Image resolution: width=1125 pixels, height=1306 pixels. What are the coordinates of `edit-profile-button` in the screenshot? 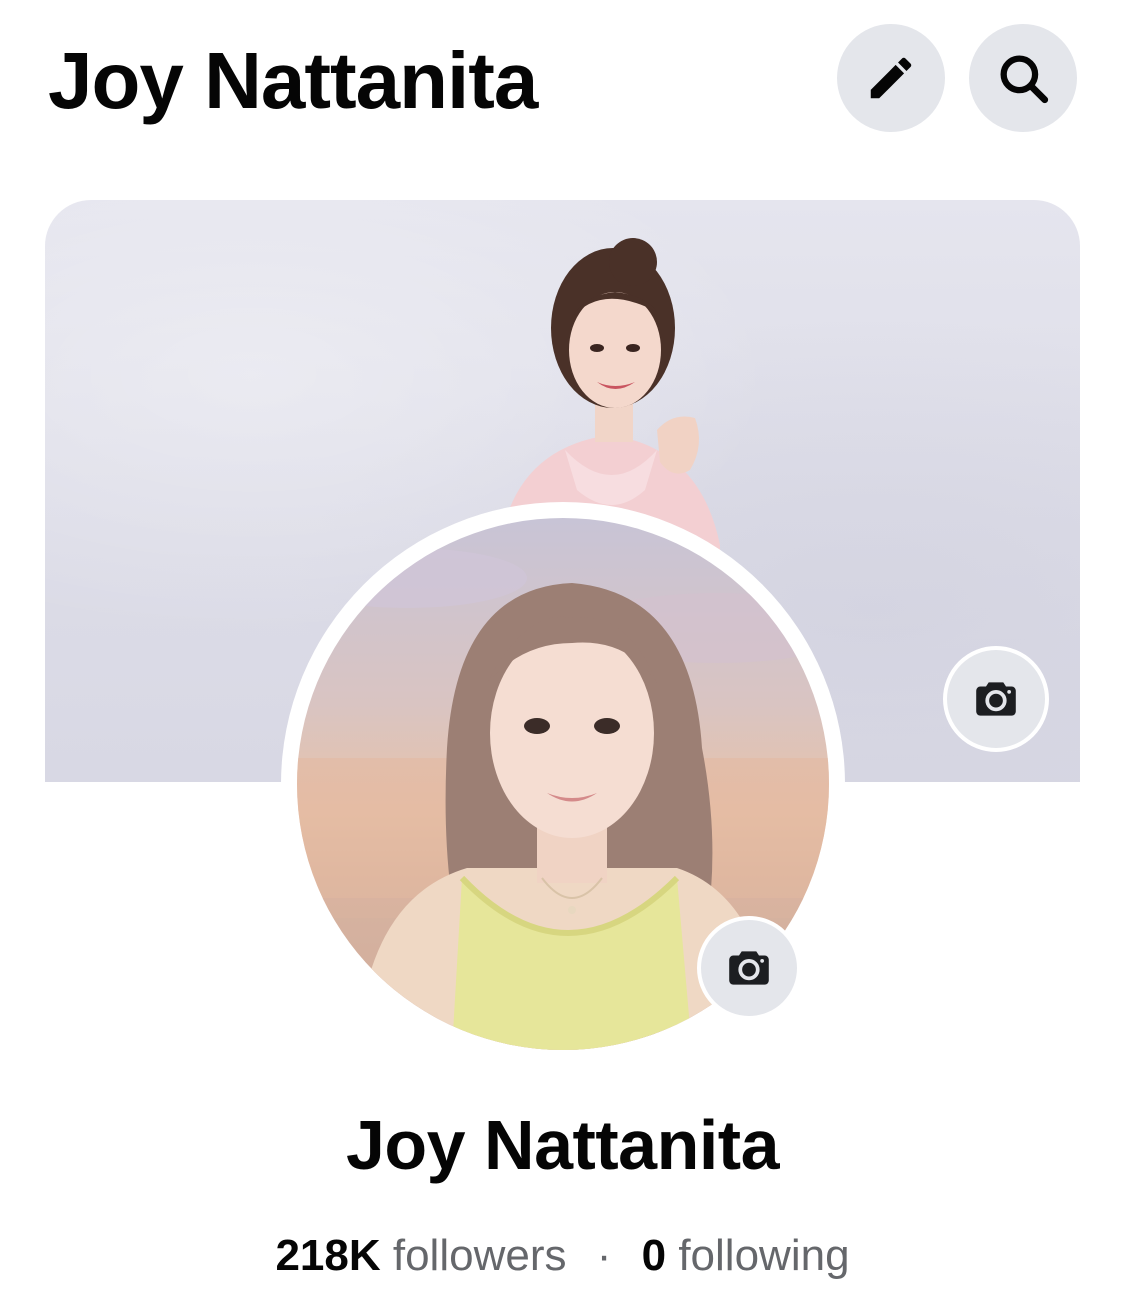 It's located at (891, 78).